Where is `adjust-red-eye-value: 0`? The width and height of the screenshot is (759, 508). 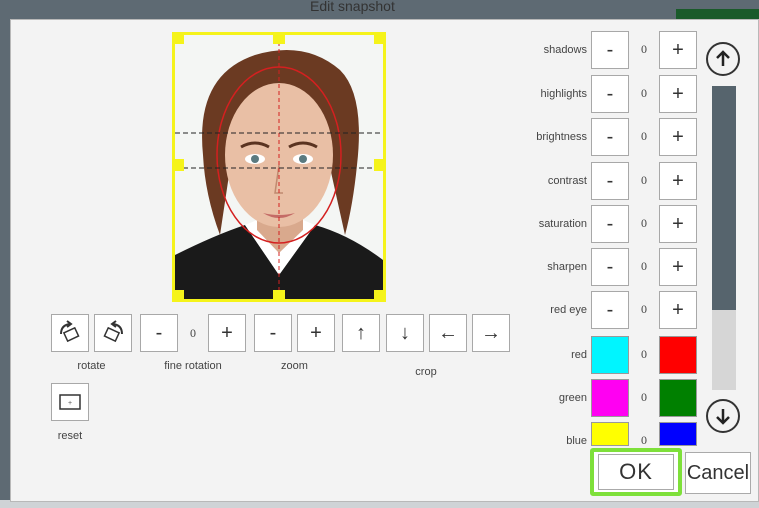 adjust-red-eye-value: 0 is located at coordinates (644, 309).